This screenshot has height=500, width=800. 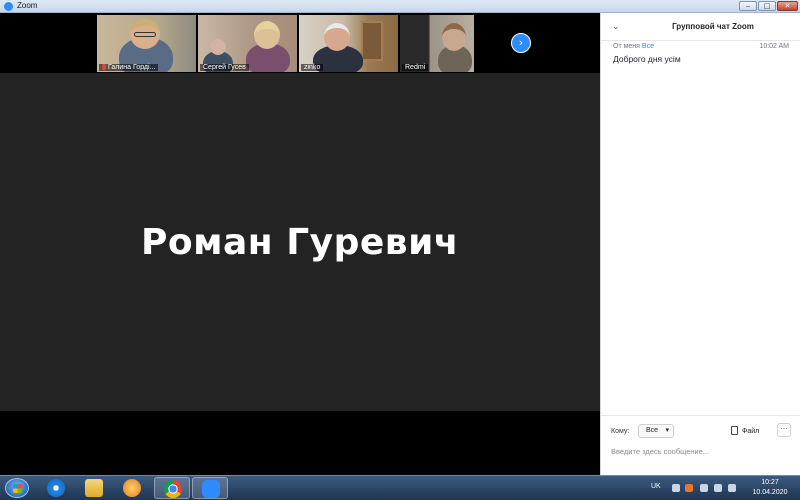 I want to click on mic-muted-icon, so click(x=104, y=67).